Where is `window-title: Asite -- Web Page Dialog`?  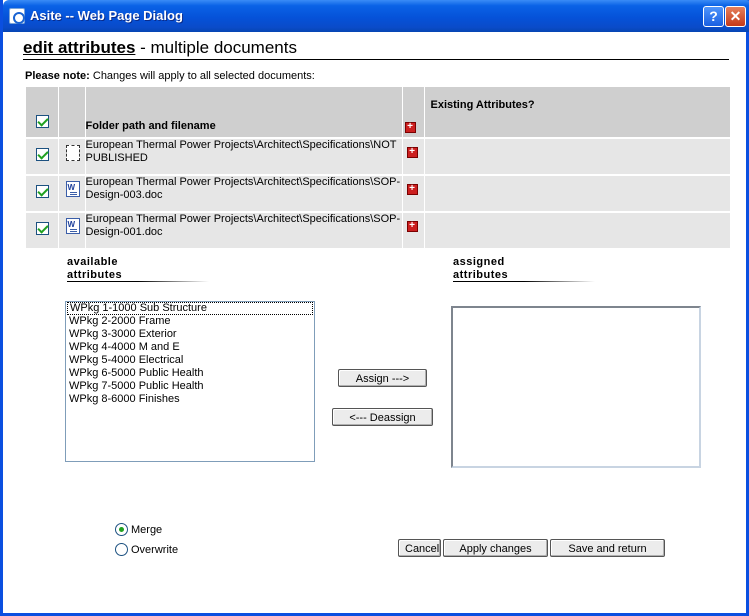
window-title: Asite -- Web Page Dialog is located at coordinates (106, 15).